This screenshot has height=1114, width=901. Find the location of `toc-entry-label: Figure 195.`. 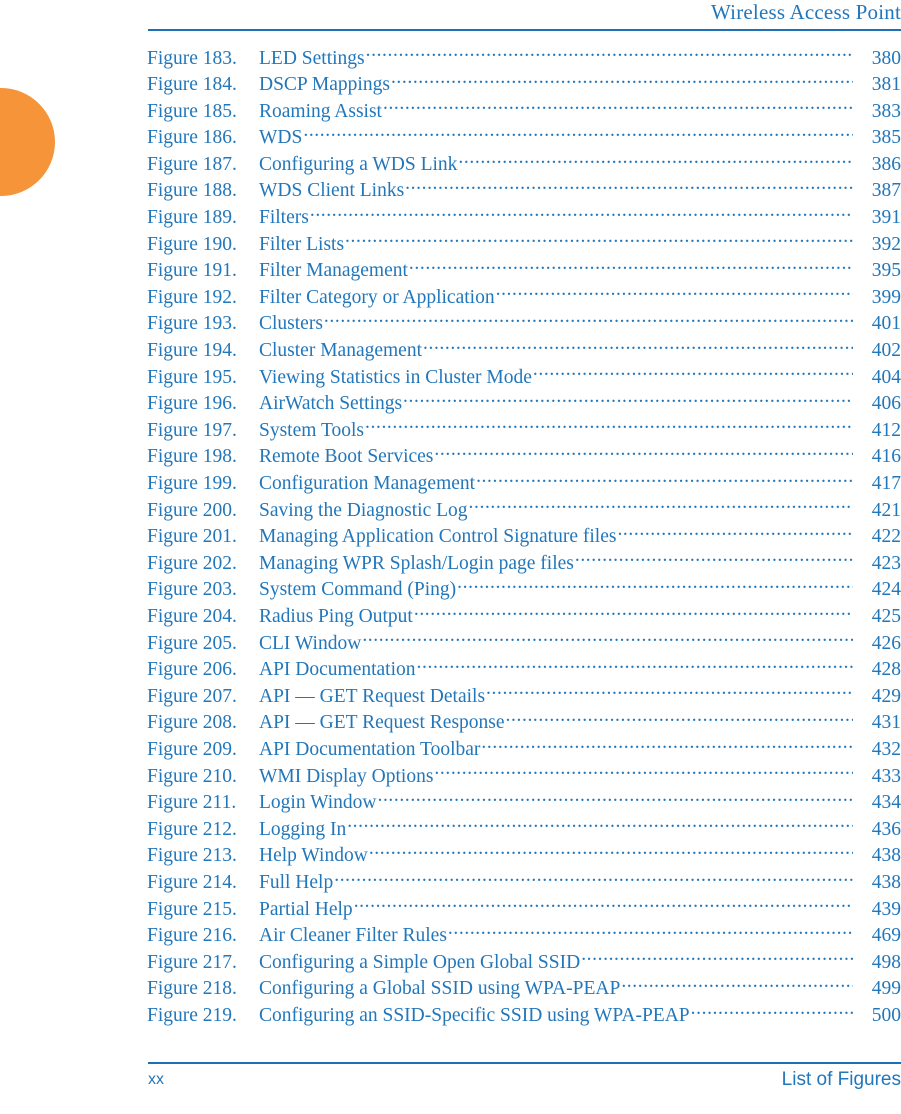

toc-entry-label: Figure 195. is located at coordinates (192, 377).